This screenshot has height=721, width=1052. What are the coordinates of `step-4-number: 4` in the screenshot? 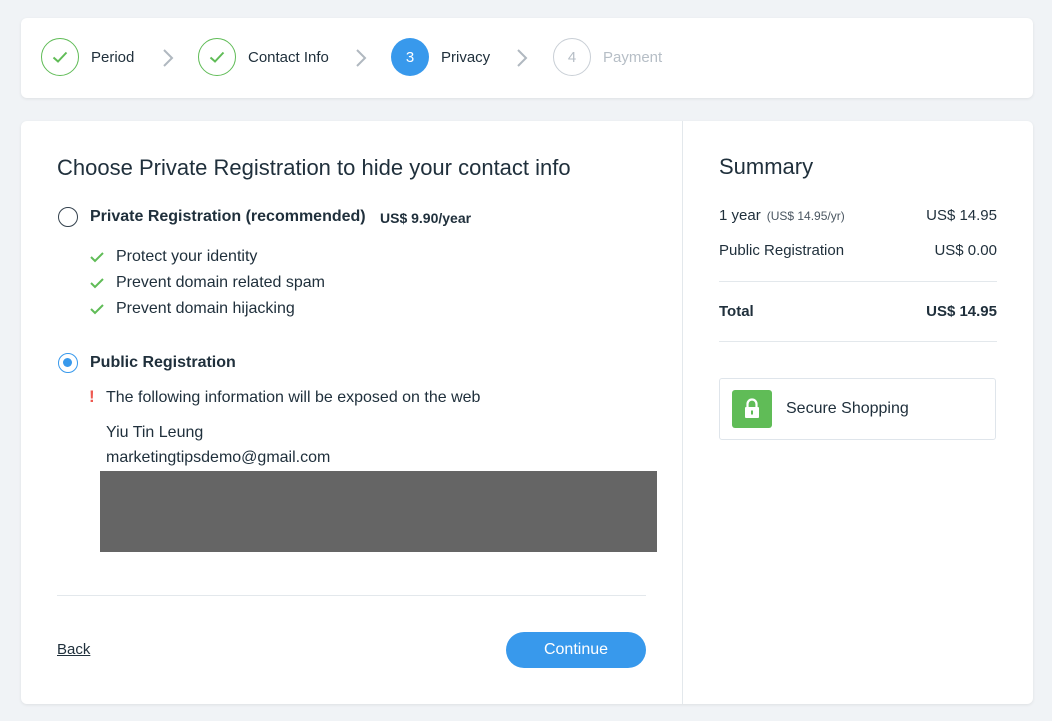 It's located at (572, 57).